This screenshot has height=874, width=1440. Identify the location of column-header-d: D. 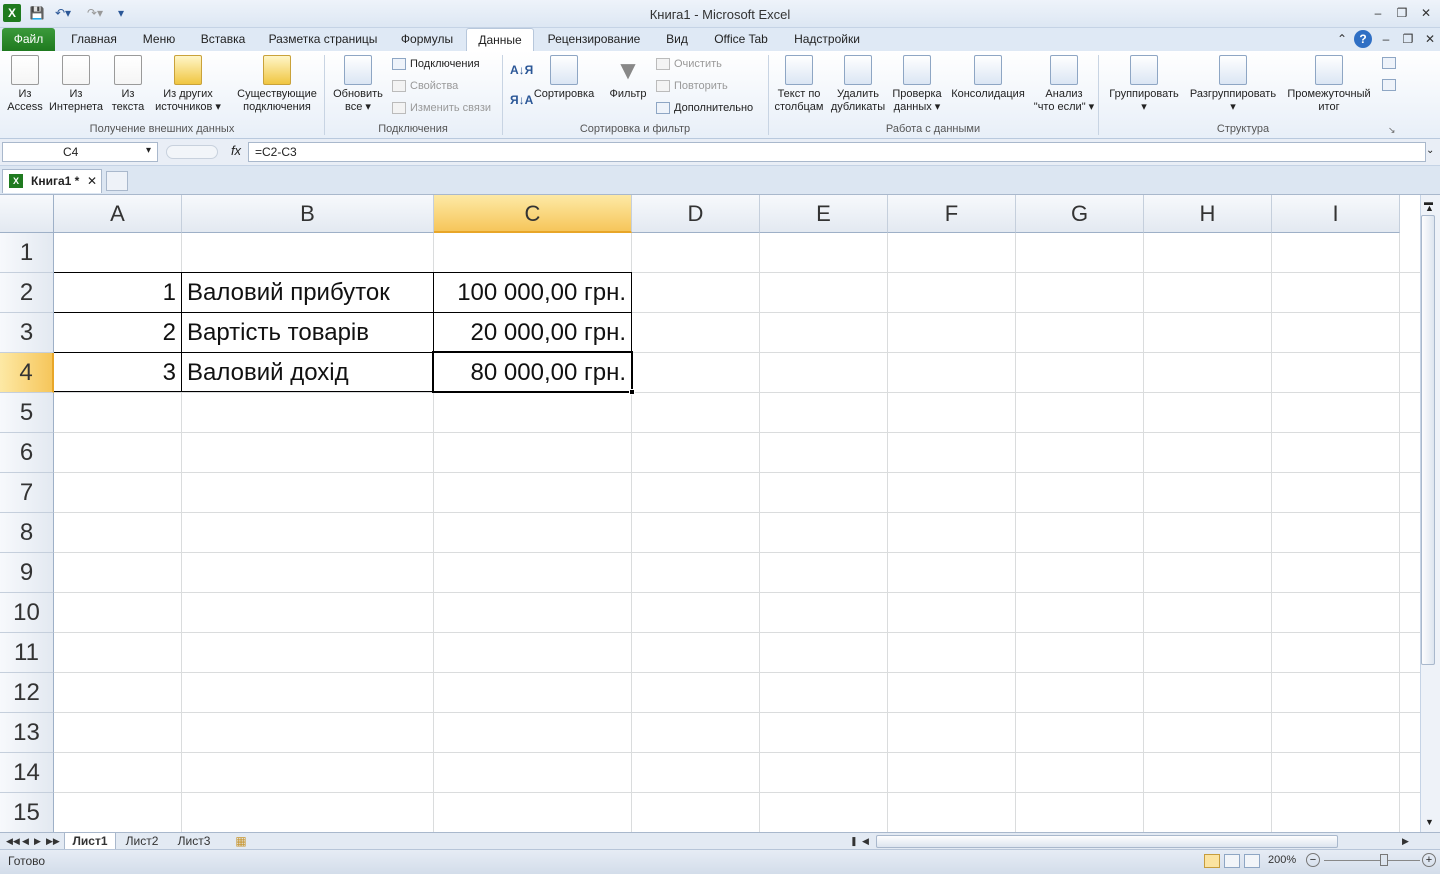
(696, 214).